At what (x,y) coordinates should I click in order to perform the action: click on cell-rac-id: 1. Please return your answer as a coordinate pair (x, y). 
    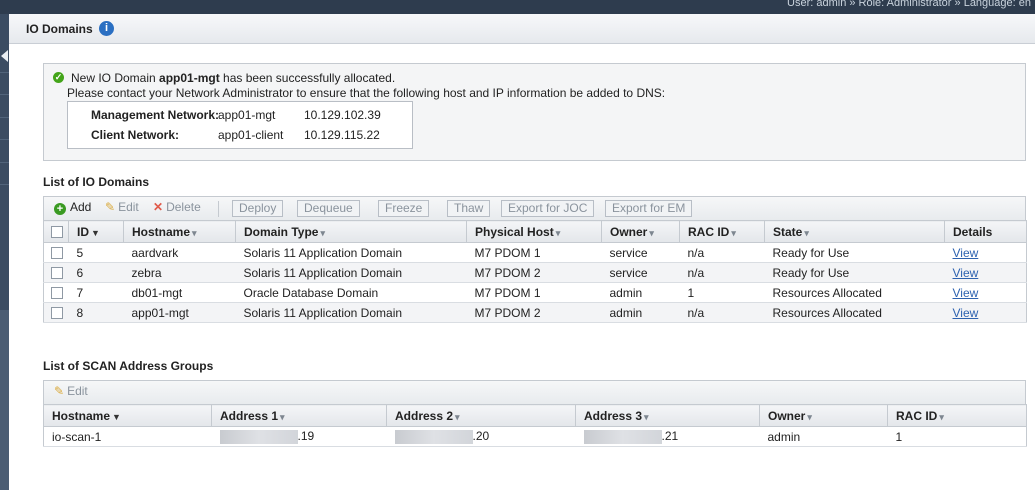
    Looking at the image, I should click on (957, 436).